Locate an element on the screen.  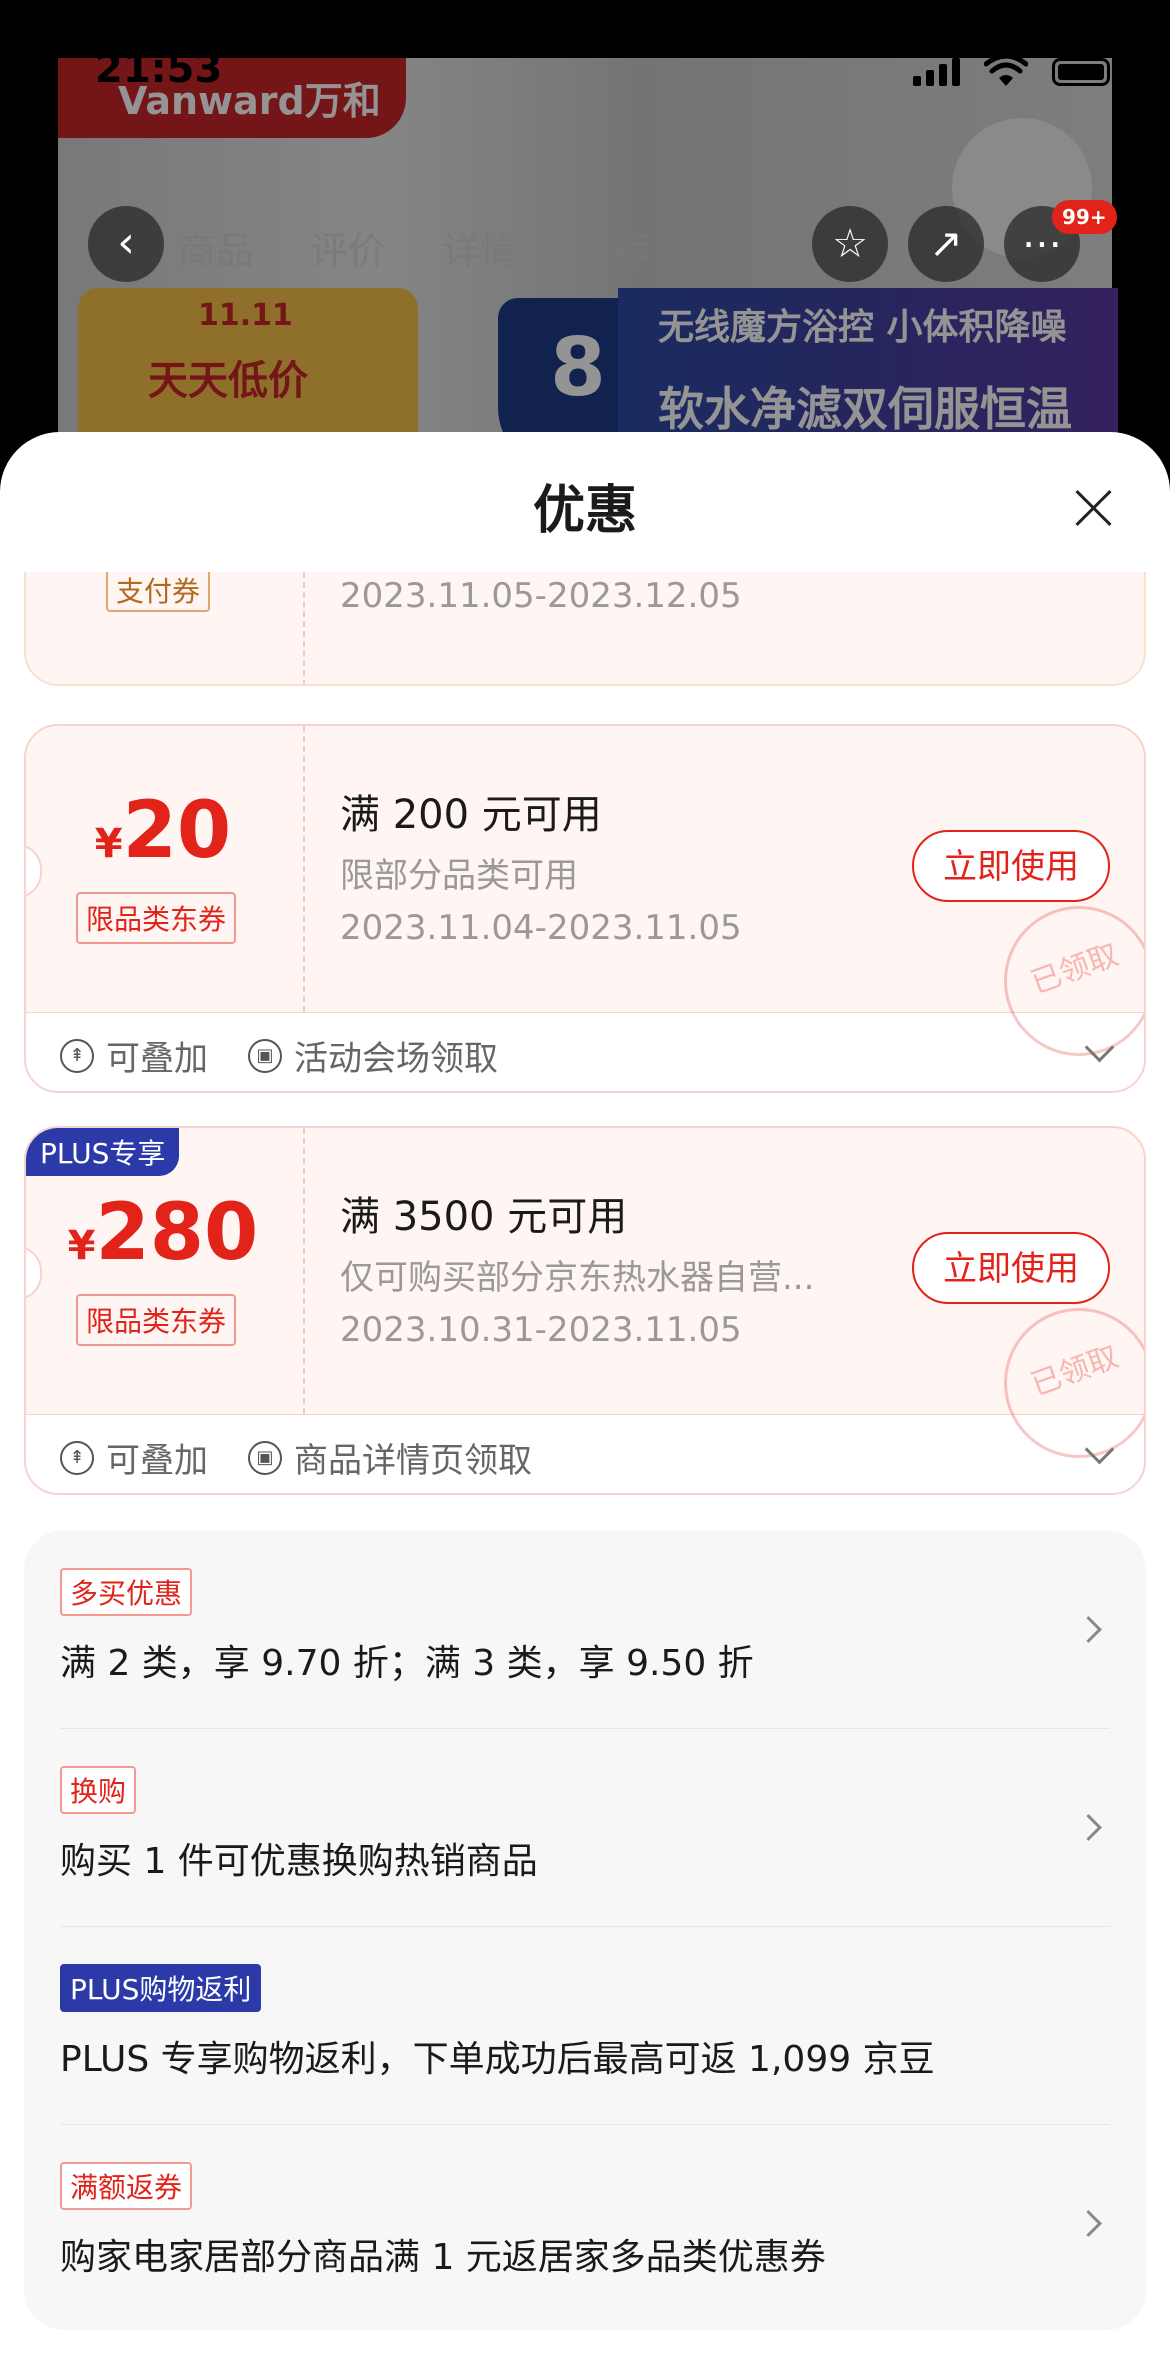
coupon-threshold: 满 3500 元可用 is located at coordinates (484, 1217).